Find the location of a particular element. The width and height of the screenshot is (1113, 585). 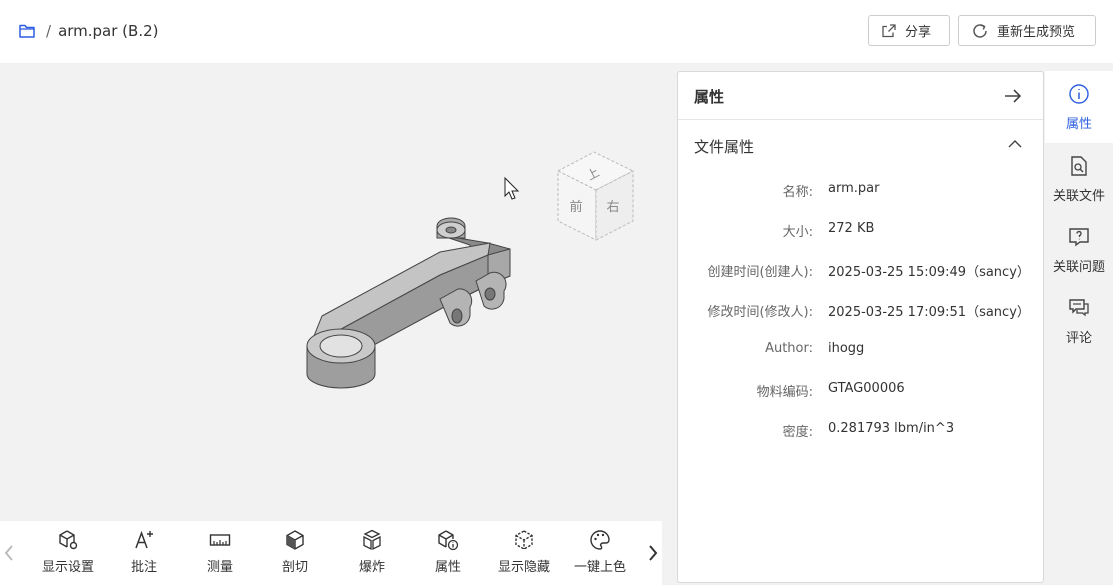

breadcrumb: / arm.par (B.2) is located at coordinates (88, 31).